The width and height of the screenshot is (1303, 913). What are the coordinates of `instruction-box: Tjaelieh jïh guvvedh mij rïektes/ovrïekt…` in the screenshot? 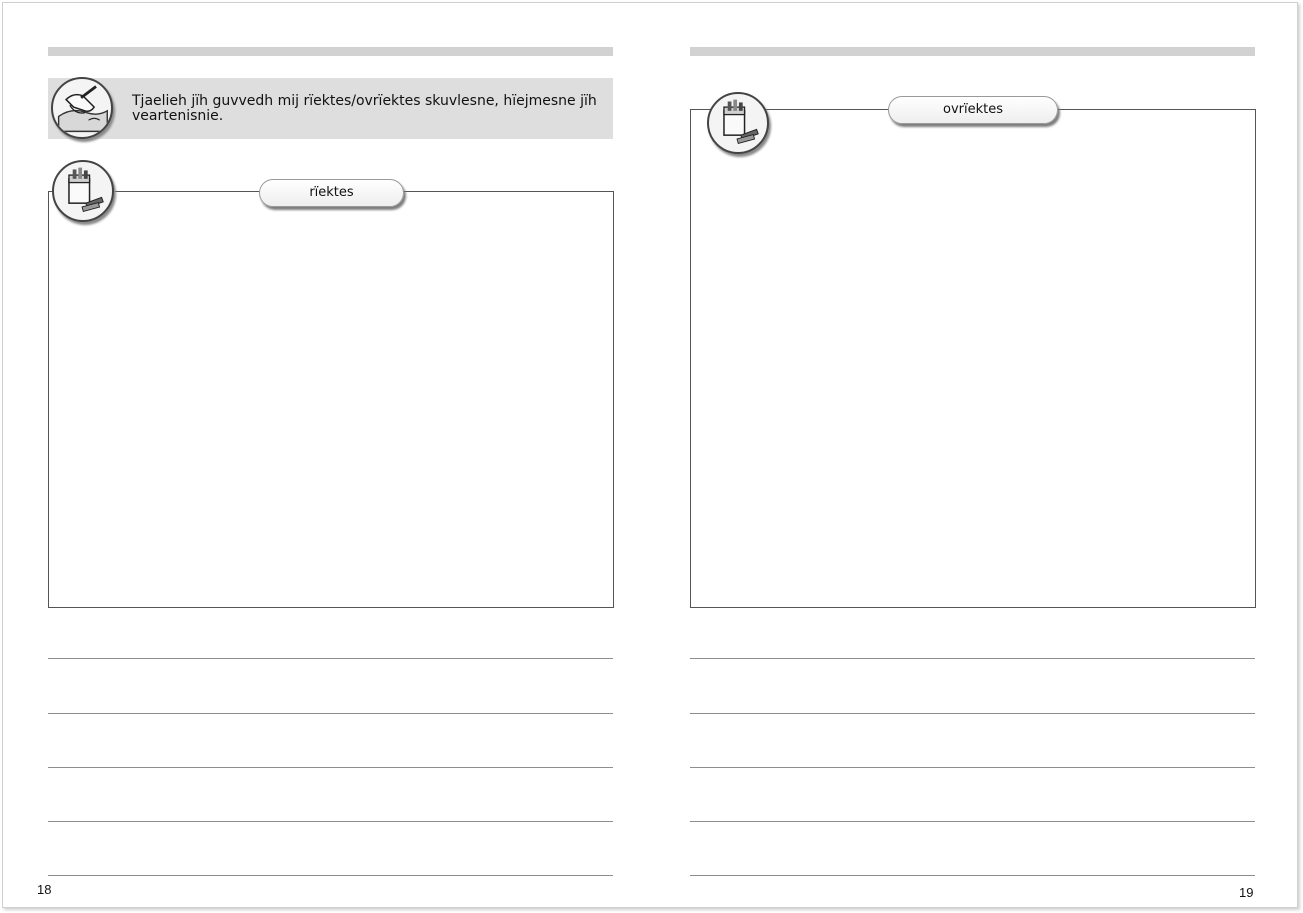 It's located at (330, 108).